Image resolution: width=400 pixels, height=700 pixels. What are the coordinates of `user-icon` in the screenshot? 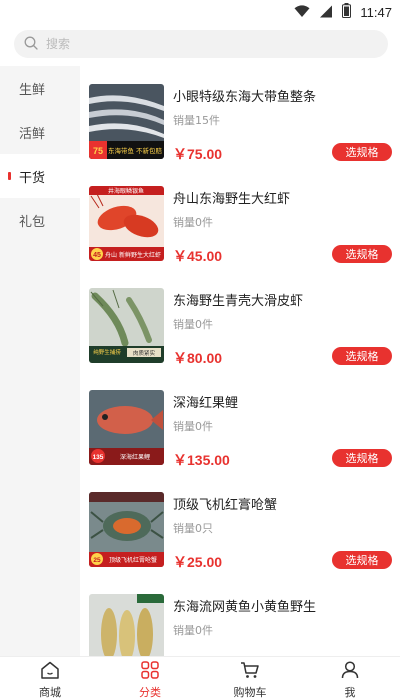 It's located at (350, 671).